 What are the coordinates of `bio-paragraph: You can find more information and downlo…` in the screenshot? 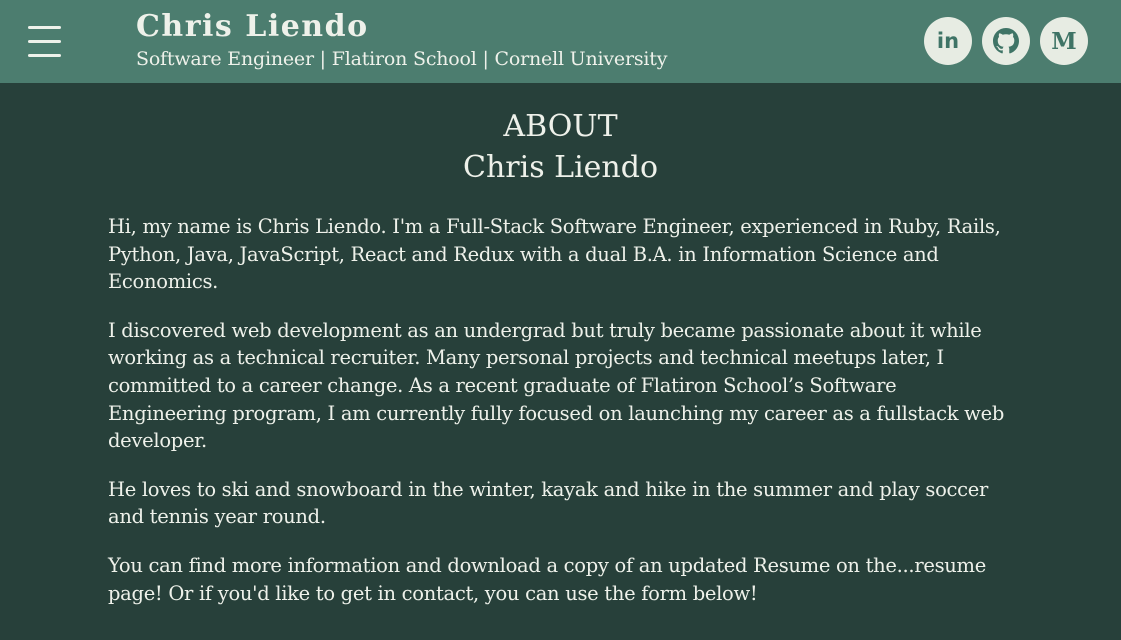 It's located at (547, 579).